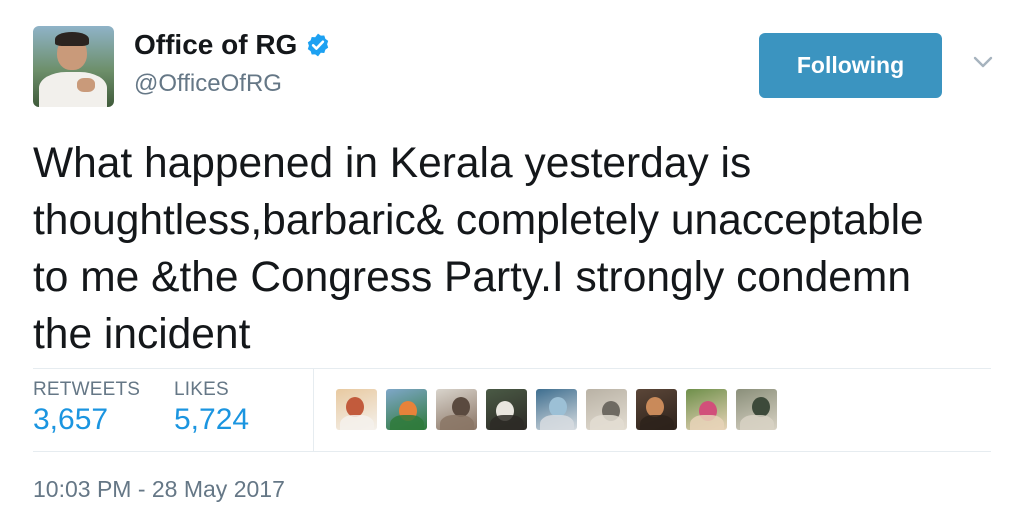 This screenshot has width=1024, height=527. I want to click on retweets-count: 3,657, so click(70, 420).